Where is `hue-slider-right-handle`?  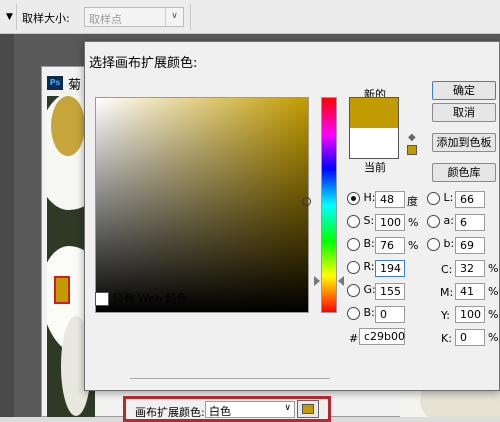 hue-slider-right-handle is located at coordinates (341, 281).